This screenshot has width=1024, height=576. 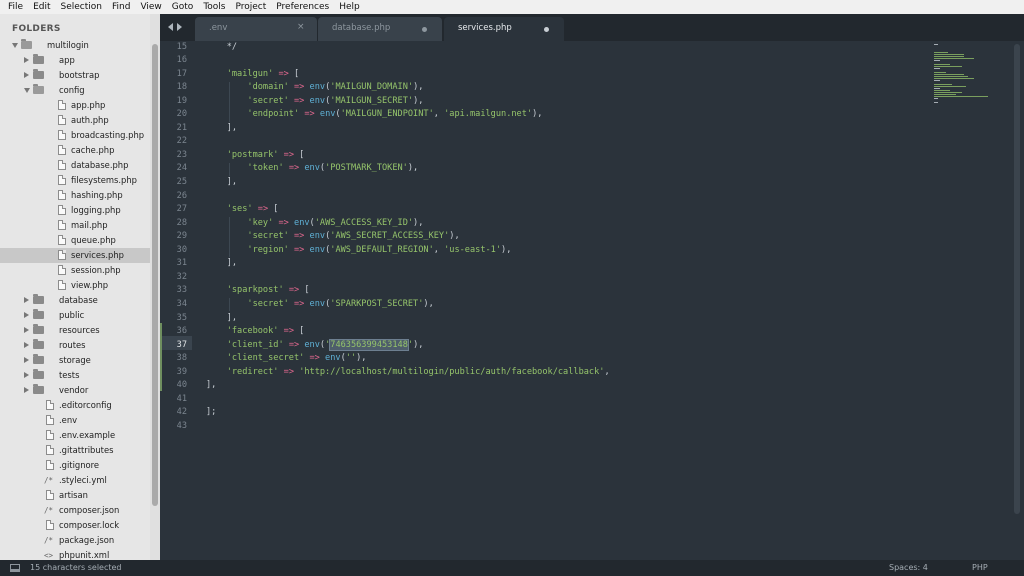 What do you see at coordinates (214, 7) in the screenshot?
I see `menu-item-tools: Tools` at bounding box center [214, 7].